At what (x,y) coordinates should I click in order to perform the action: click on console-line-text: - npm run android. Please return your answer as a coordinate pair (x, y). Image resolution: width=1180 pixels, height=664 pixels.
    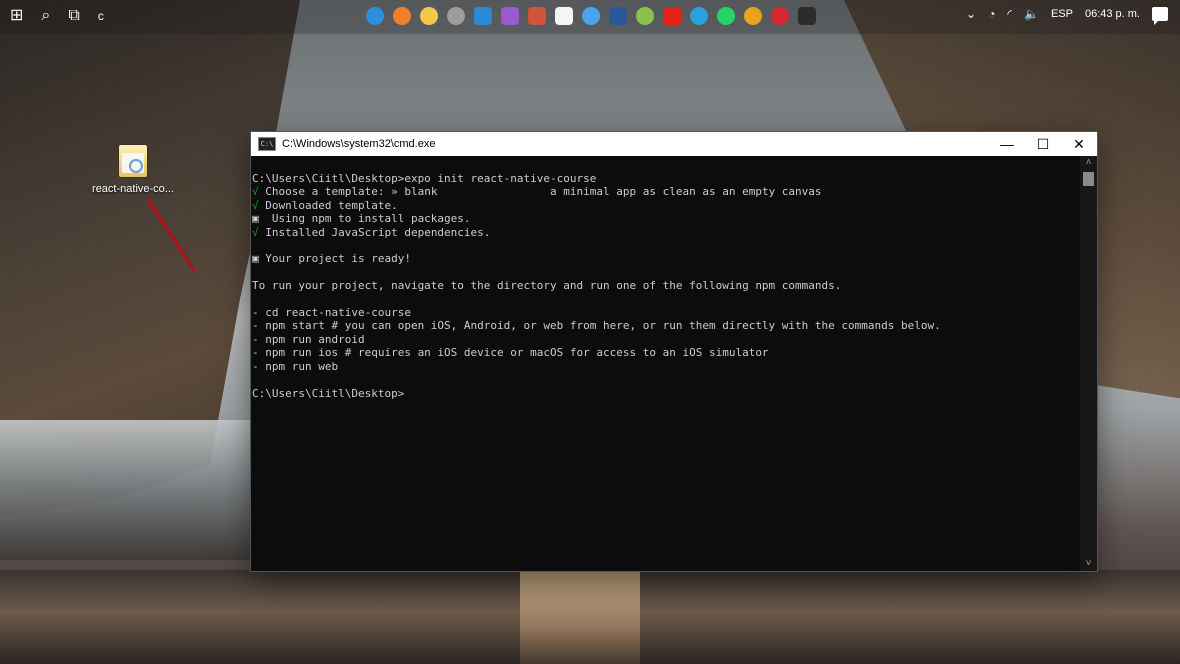
    Looking at the image, I should click on (308, 339).